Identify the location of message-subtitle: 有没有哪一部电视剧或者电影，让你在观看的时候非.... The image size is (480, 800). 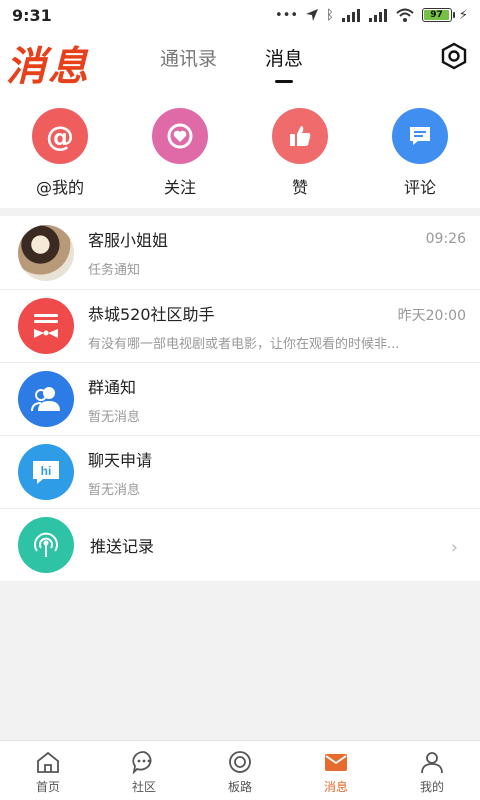
(244, 344).